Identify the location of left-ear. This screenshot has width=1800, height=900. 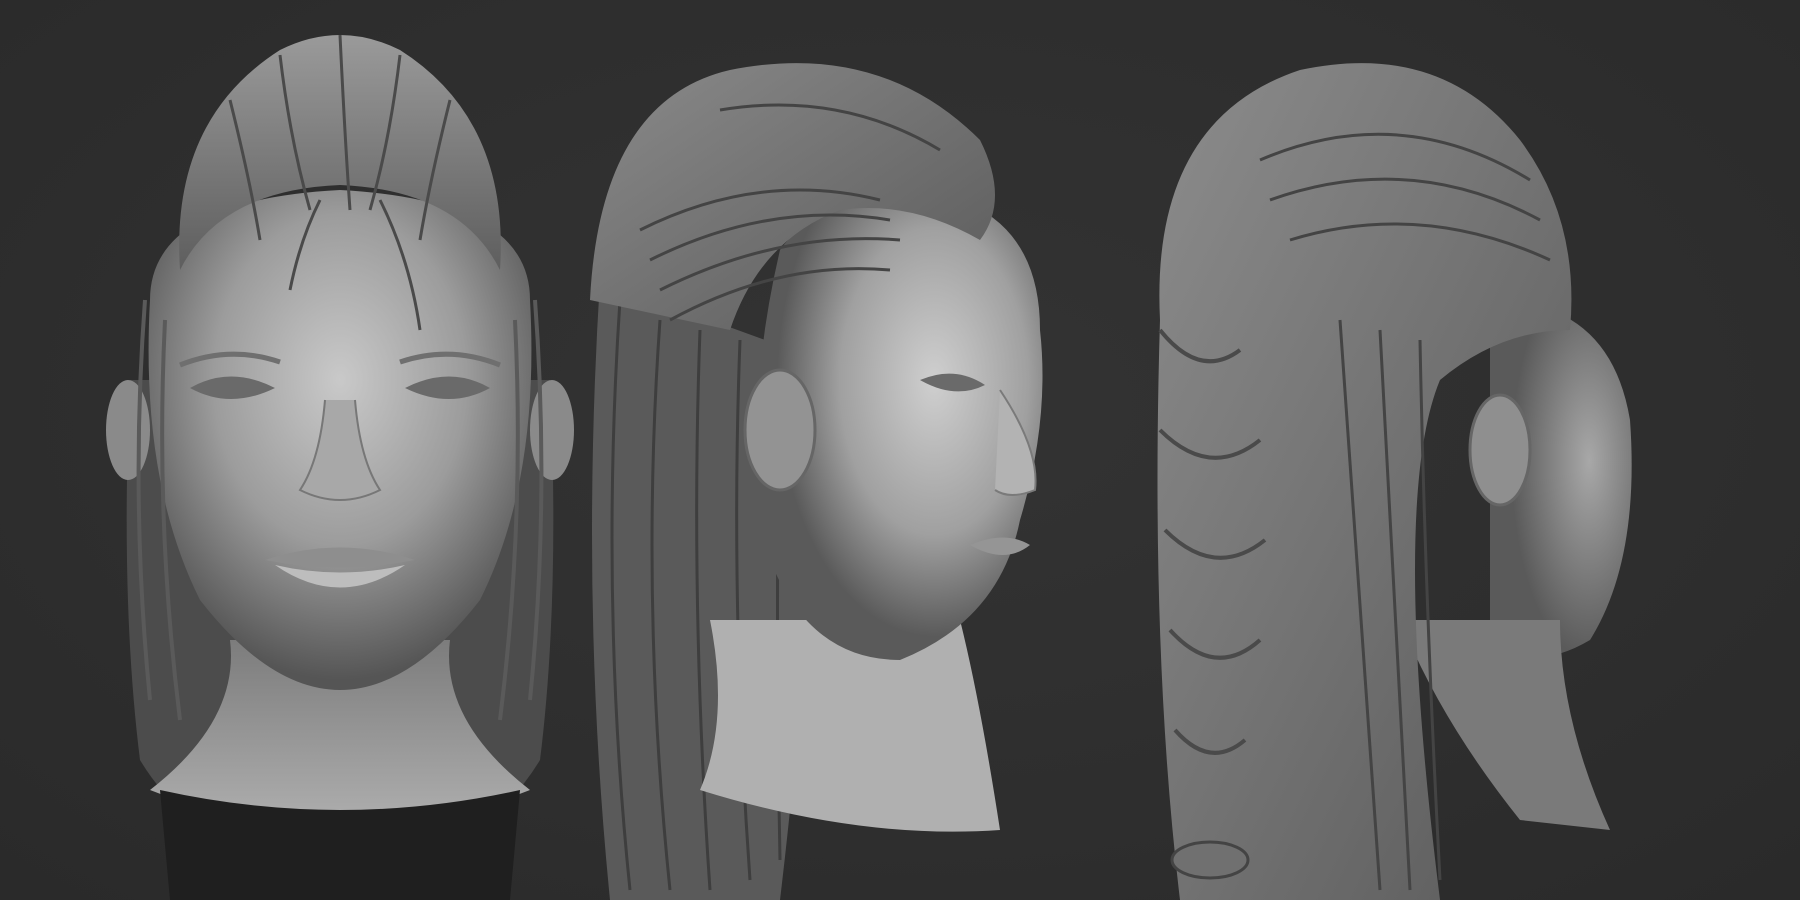
(128, 430).